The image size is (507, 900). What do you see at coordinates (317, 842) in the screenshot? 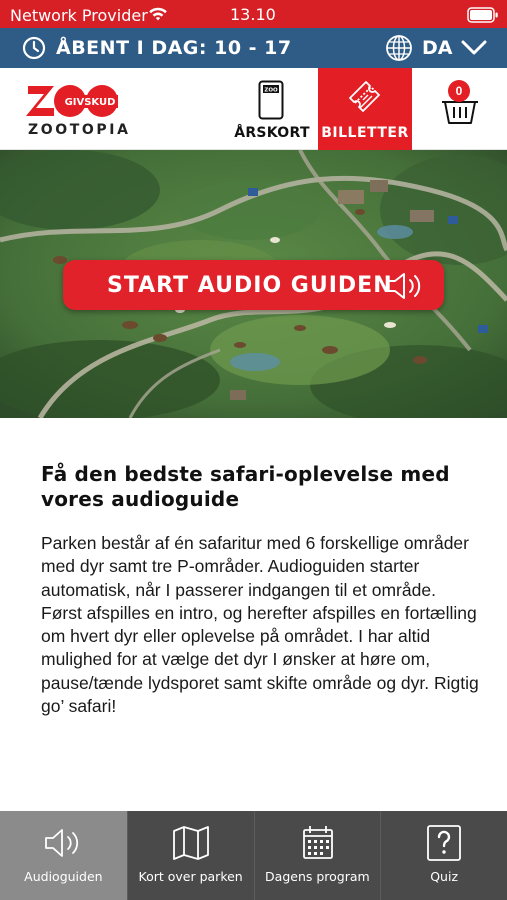
I see `calendar-icon` at bounding box center [317, 842].